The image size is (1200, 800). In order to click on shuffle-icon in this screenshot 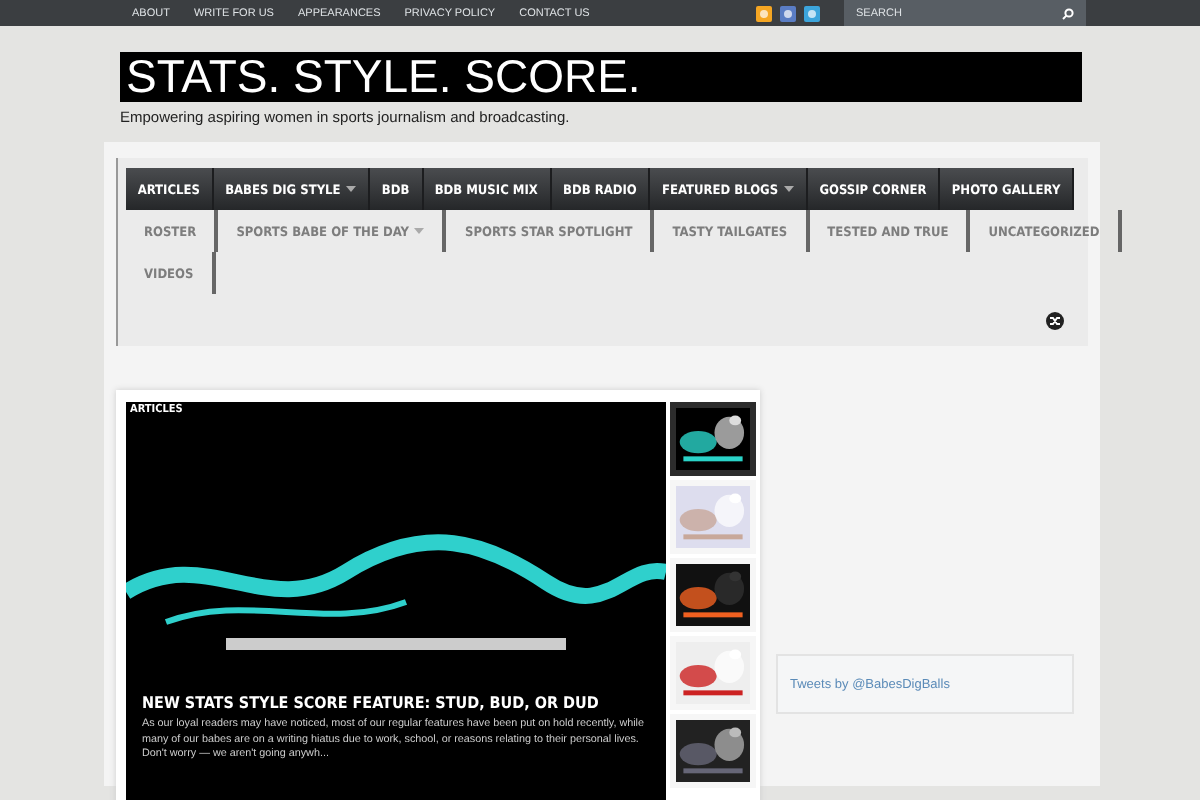, I will do `click(1055, 321)`.